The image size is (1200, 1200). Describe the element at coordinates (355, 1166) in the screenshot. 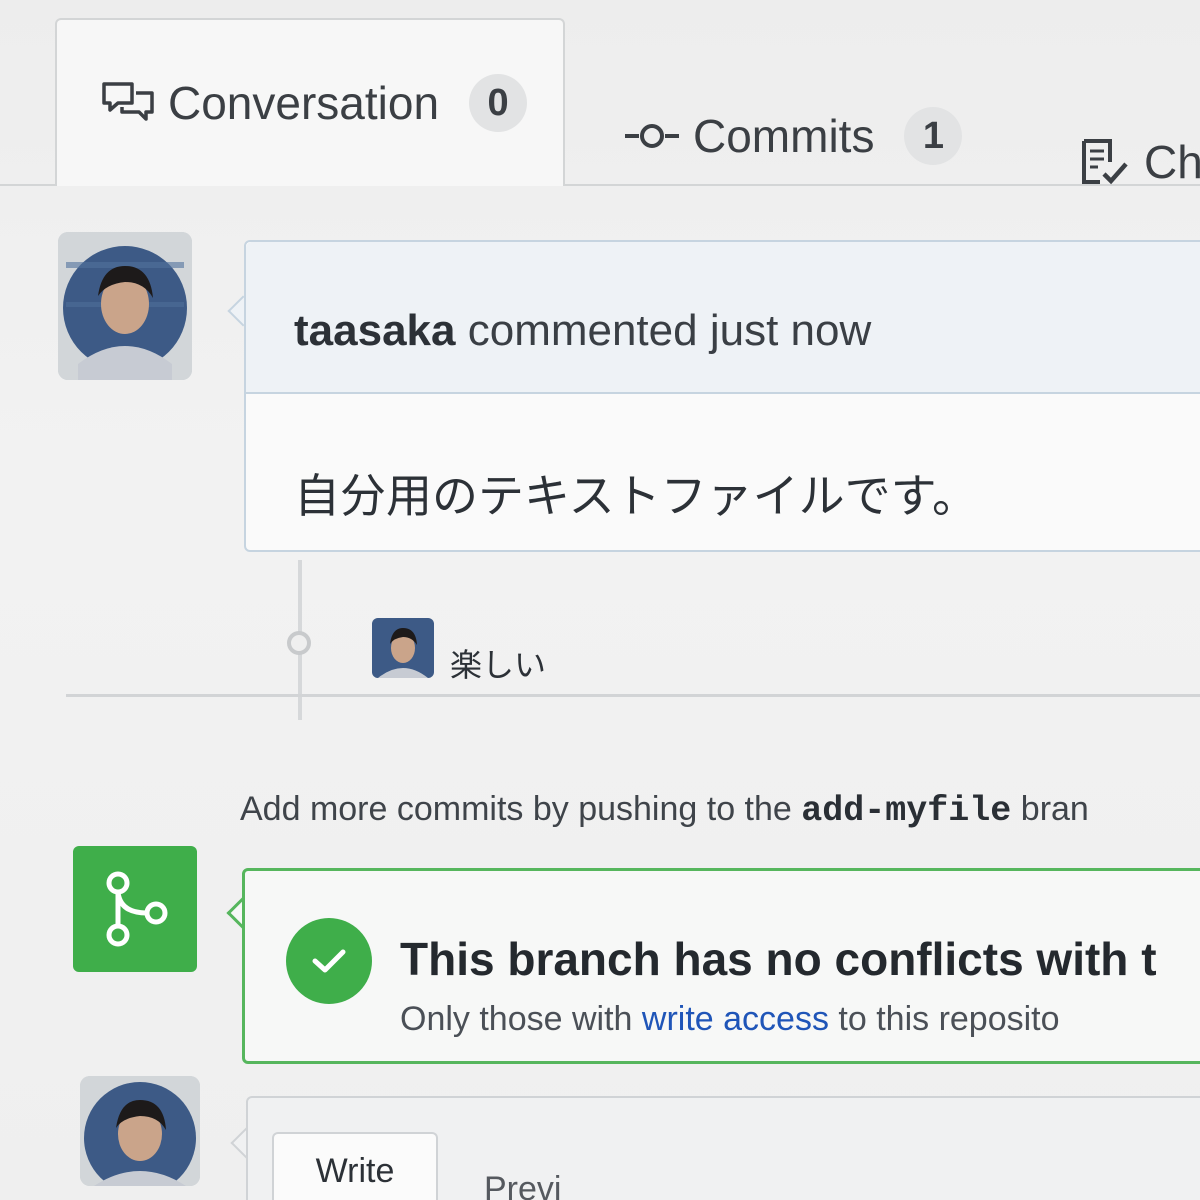

I see `tab-write: Write` at that location.